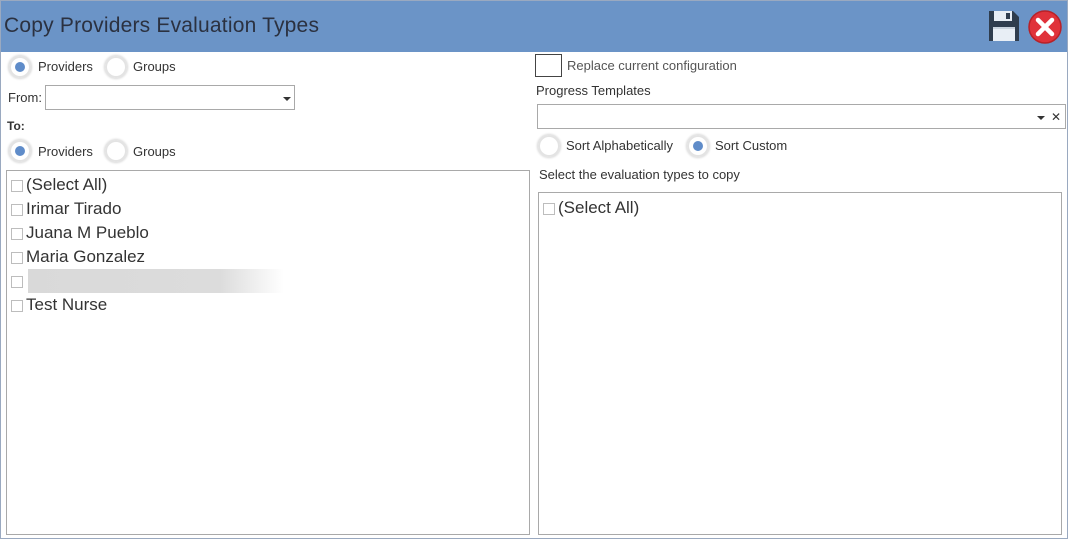  What do you see at coordinates (1045, 27) in the screenshot?
I see `close-circle-icon` at bounding box center [1045, 27].